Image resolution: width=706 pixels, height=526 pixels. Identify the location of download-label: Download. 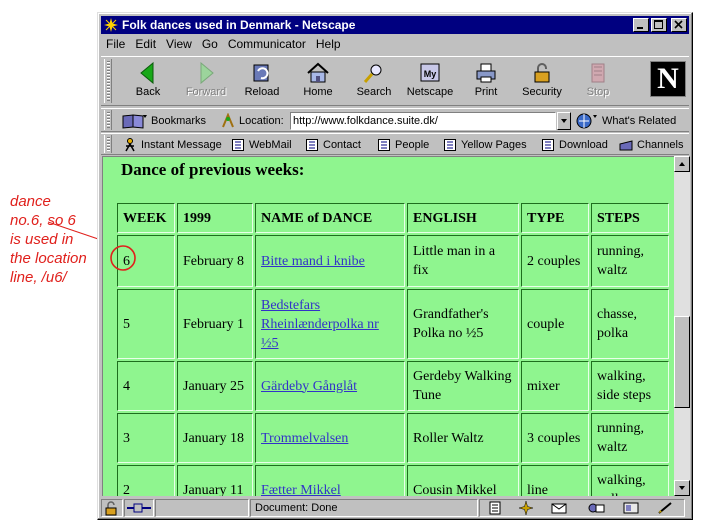
(583, 145).